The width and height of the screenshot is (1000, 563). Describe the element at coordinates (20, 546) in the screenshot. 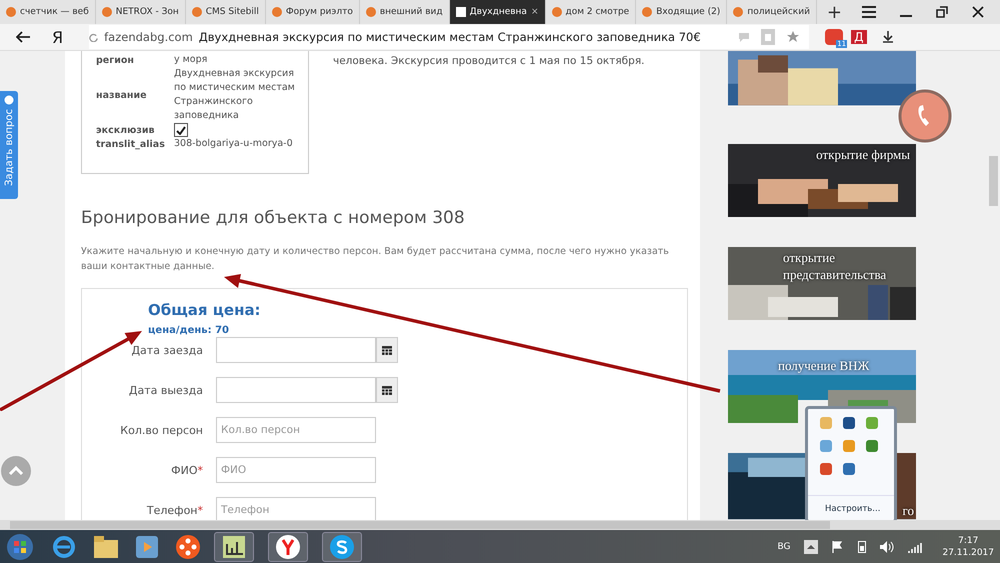

I see `start-button` at that location.